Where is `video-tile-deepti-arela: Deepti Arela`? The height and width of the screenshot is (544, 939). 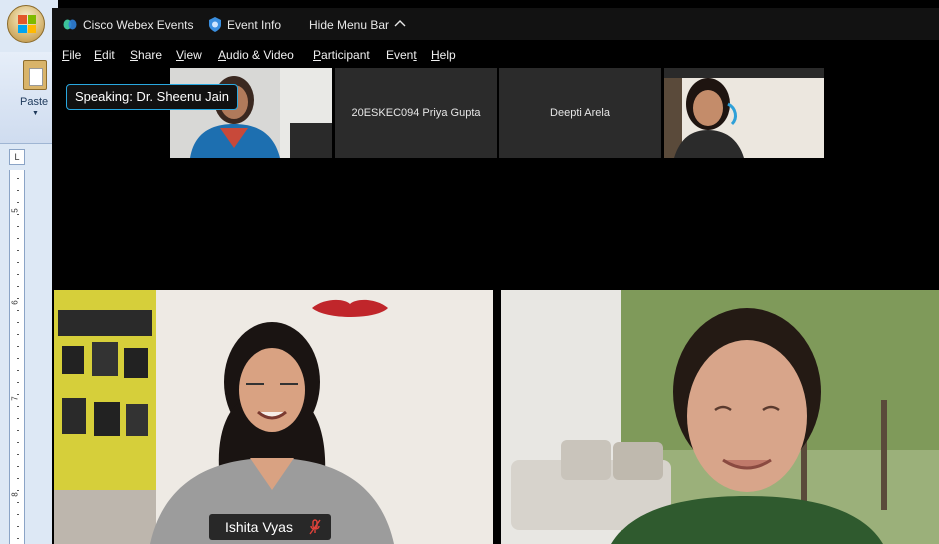
video-tile-deepti-arela: Deepti Arela is located at coordinates (580, 113).